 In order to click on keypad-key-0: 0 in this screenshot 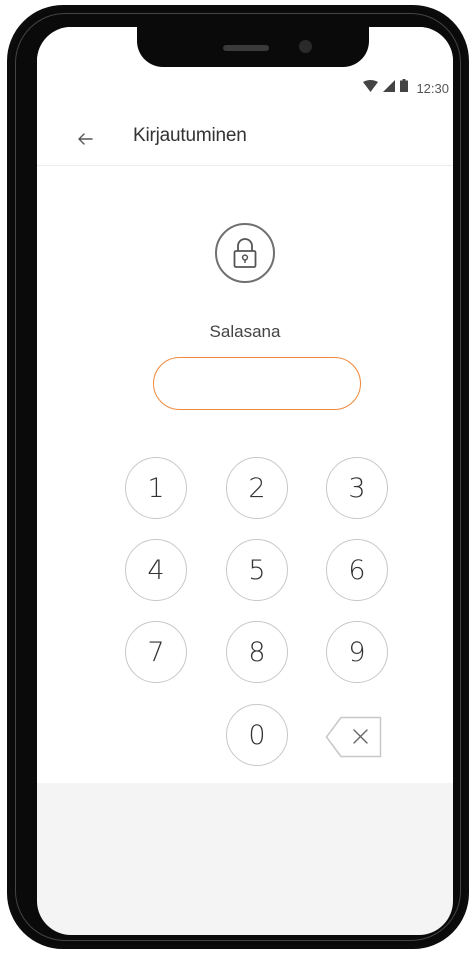, I will do `click(257, 735)`.